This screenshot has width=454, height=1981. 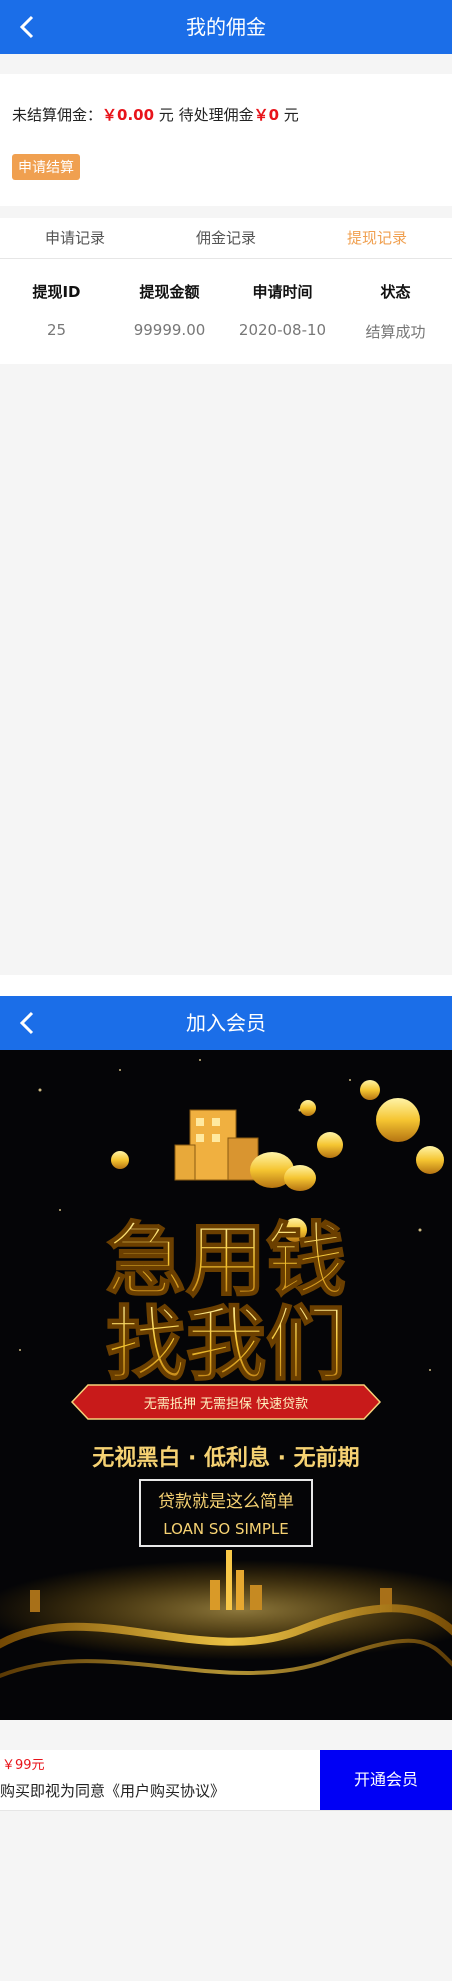 What do you see at coordinates (282, 330) in the screenshot?
I see `table-cell-date: 2020-08-10` at bounding box center [282, 330].